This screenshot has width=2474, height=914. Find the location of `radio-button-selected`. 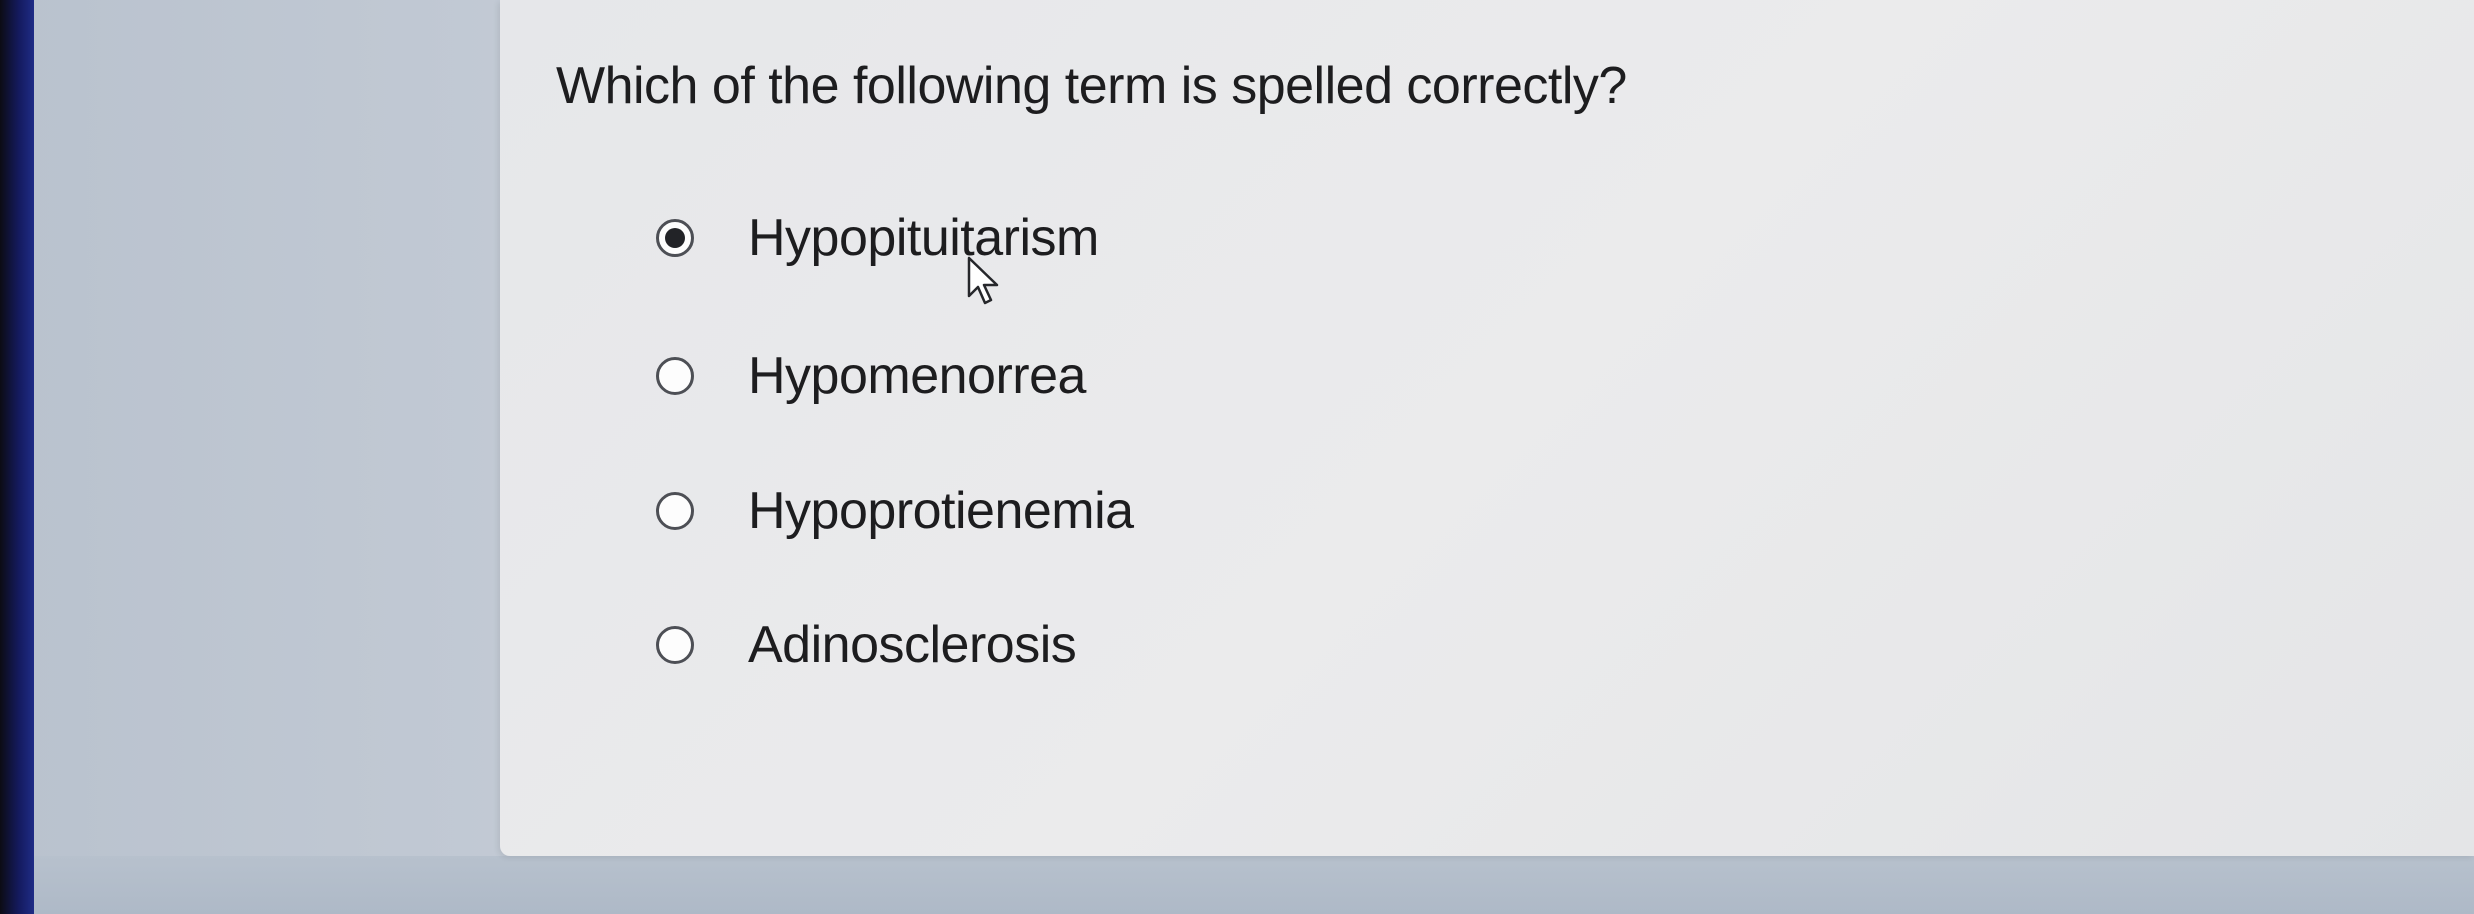

radio-button-selected is located at coordinates (675, 238).